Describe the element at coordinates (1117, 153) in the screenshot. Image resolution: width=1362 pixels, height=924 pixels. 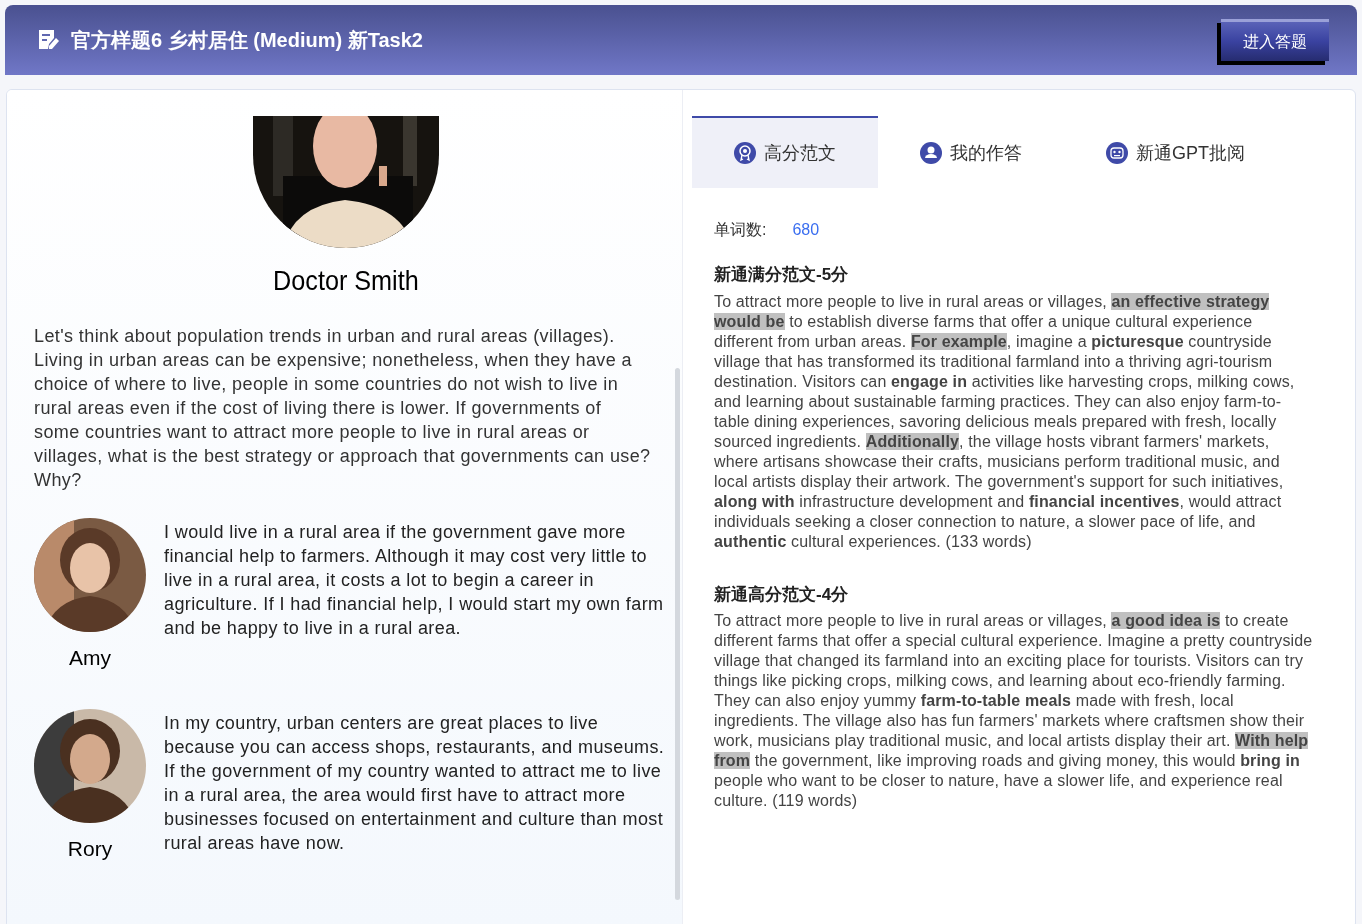
I see `robot-icon` at that location.